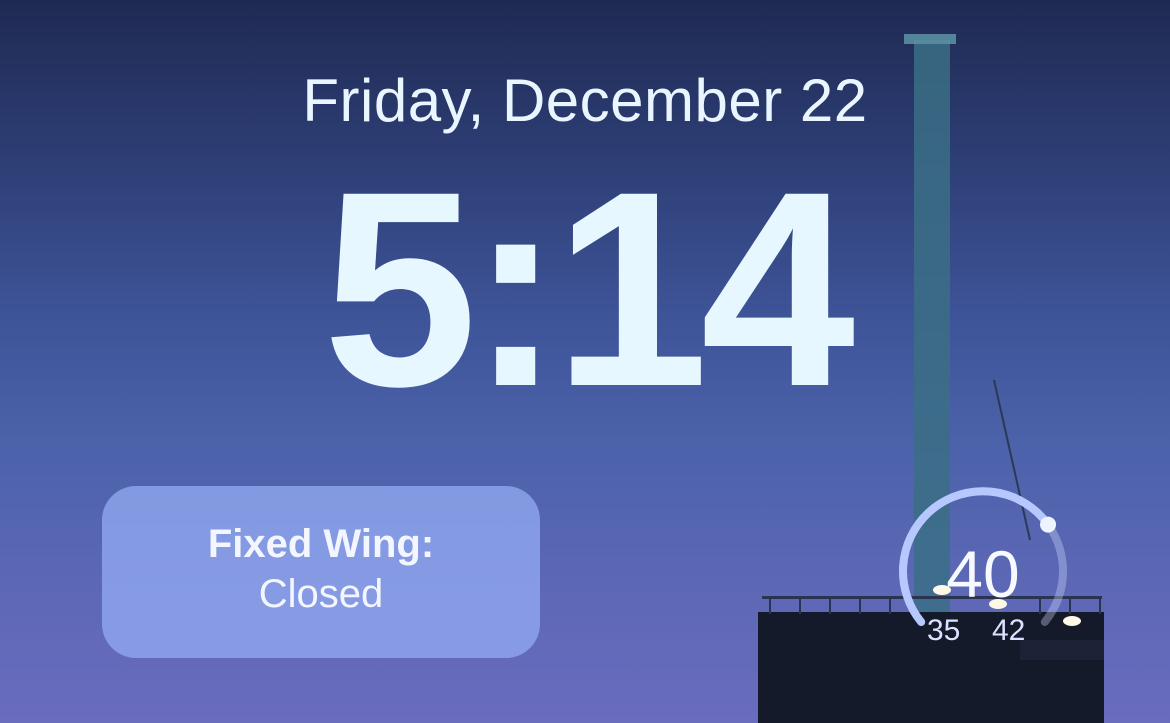  I want to click on gauge-current-value: 40, so click(983, 574).